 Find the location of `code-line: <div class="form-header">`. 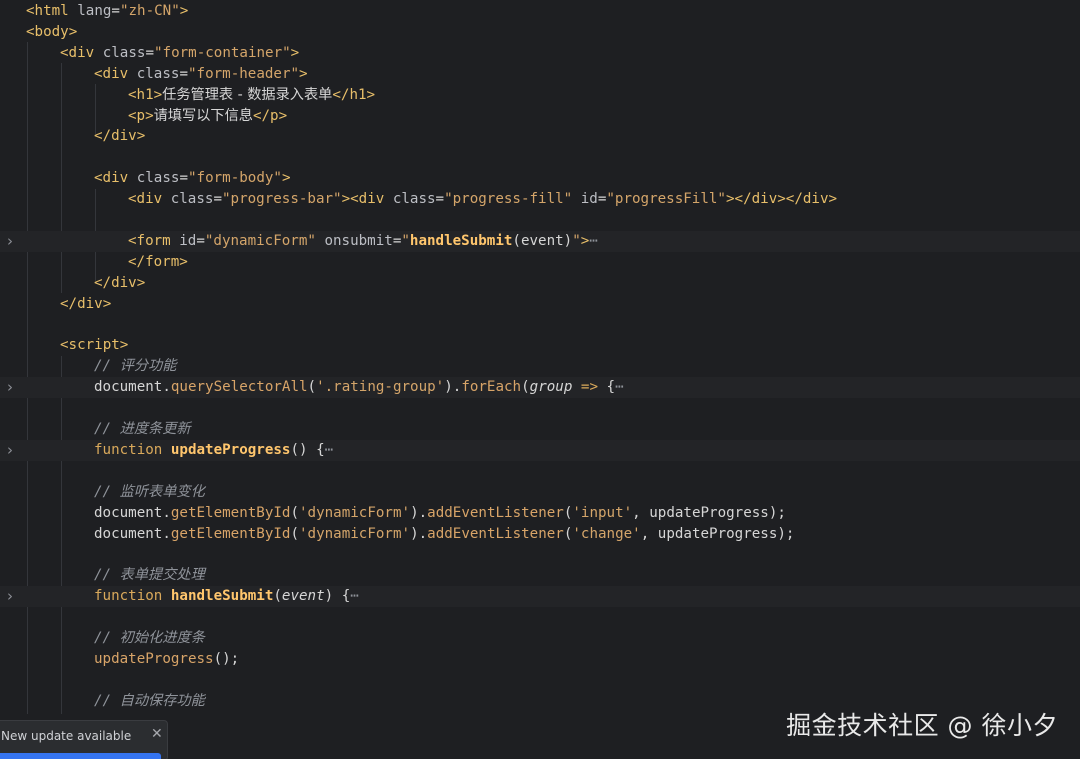

code-line: <div class="form-header"> is located at coordinates (540, 74).